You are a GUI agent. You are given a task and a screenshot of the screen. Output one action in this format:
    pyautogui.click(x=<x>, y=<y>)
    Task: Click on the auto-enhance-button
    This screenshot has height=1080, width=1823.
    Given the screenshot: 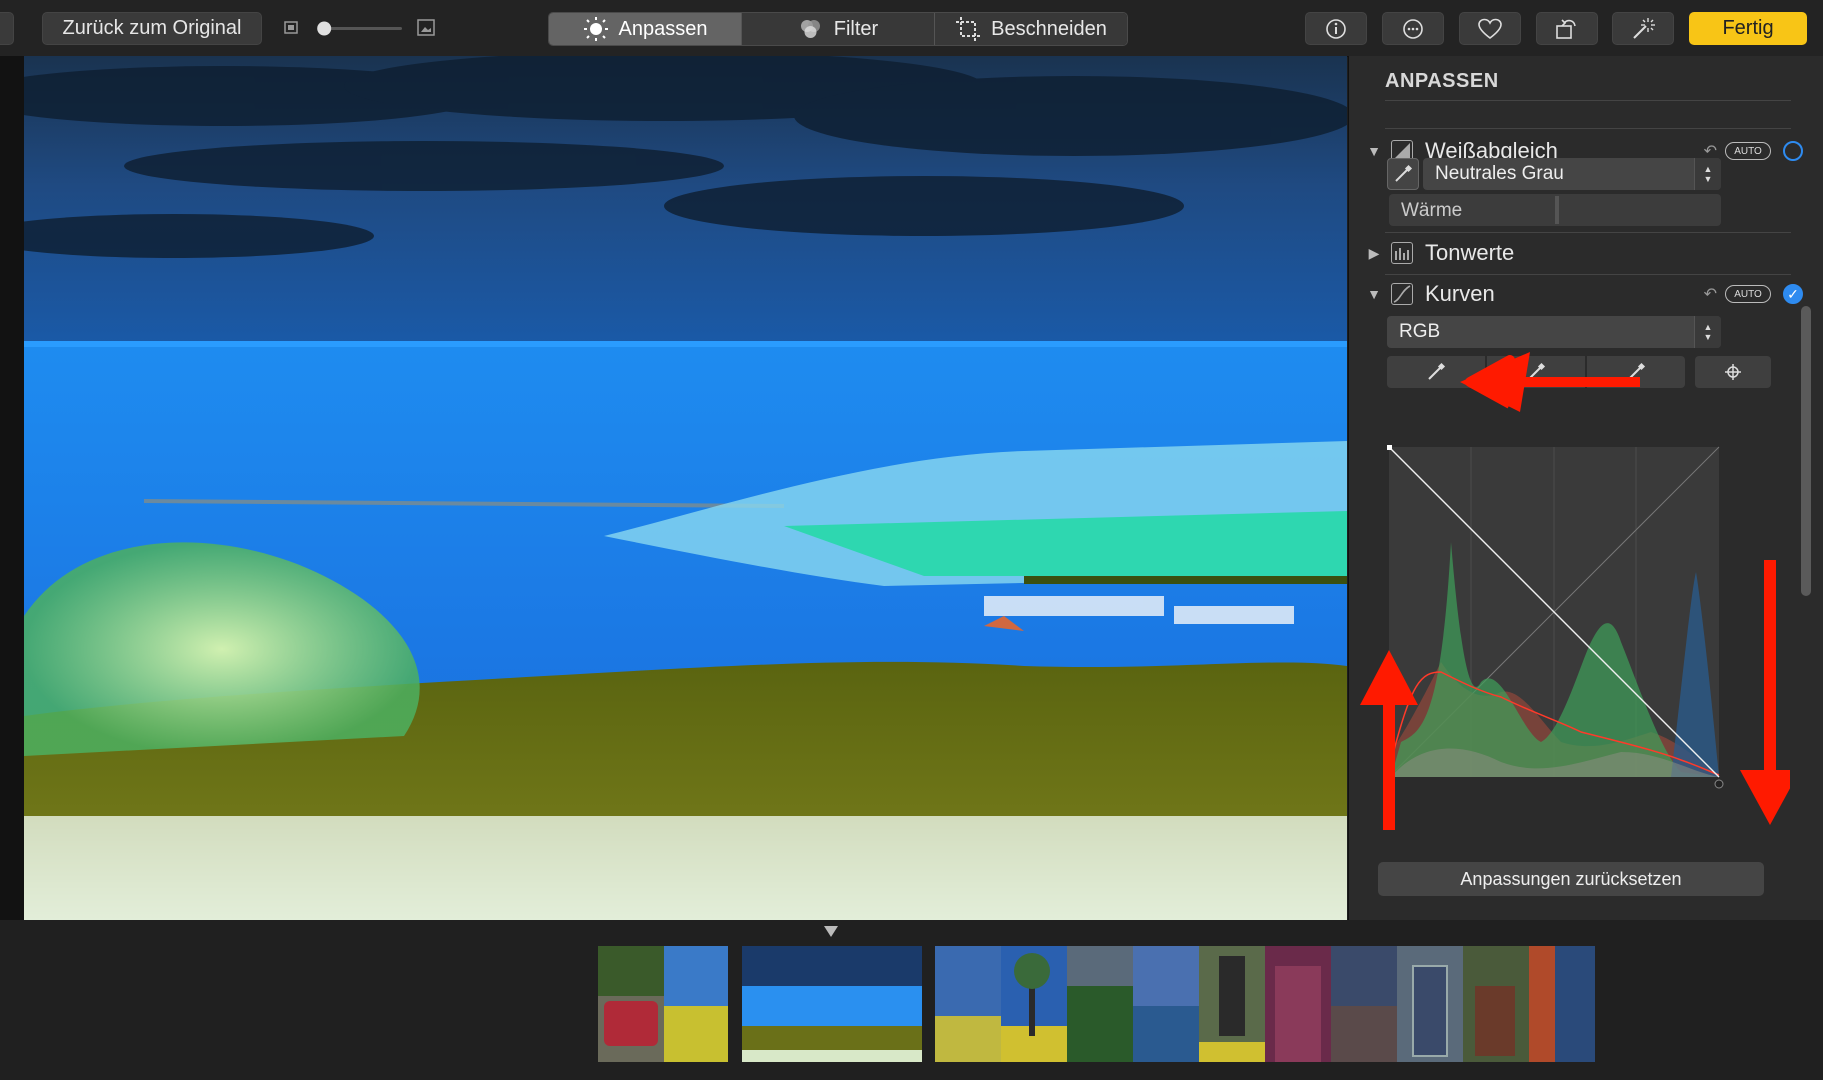 What is the action you would take?
    pyautogui.click(x=1643, y=28)
    